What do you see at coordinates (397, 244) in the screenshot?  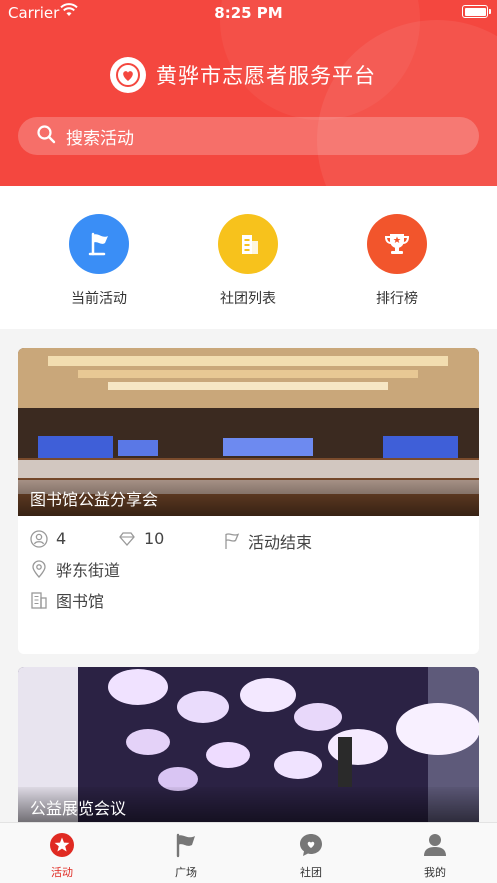 I see `trophy-icon` at bounding box center [397, 244].